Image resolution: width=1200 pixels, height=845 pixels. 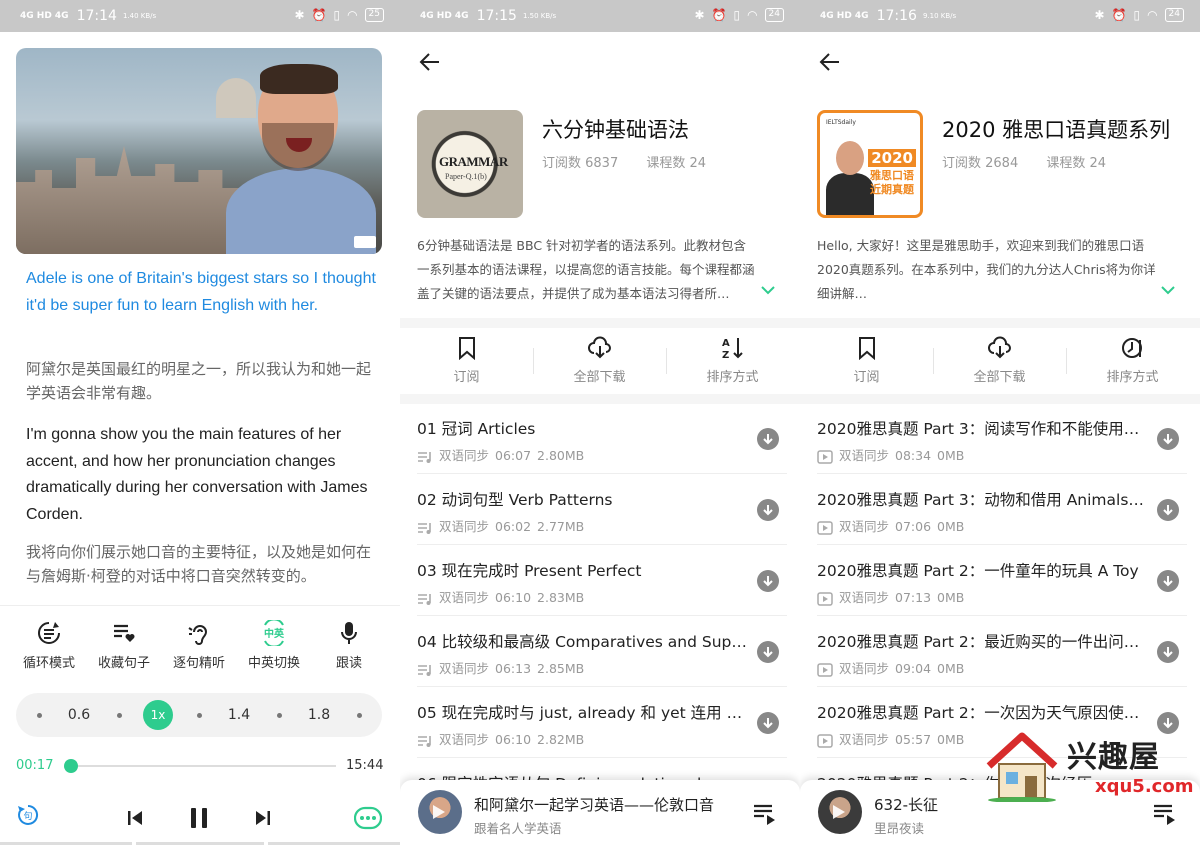 What do you see at coordinates (602, 438) in the screenshot?
I see `episode-item: 01 冠词 Articles 双语同步 06:07 2.80MB` at bounding box center [602, 438].